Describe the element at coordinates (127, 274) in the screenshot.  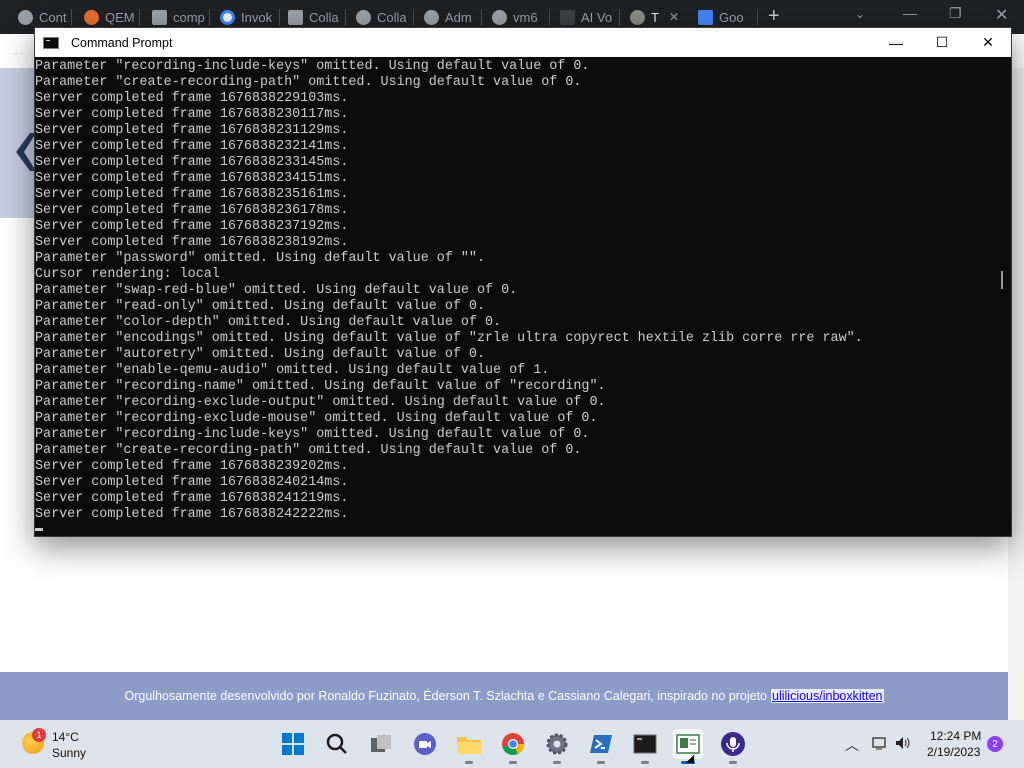
I see `console-line: Cursor rendering: local` at that location.